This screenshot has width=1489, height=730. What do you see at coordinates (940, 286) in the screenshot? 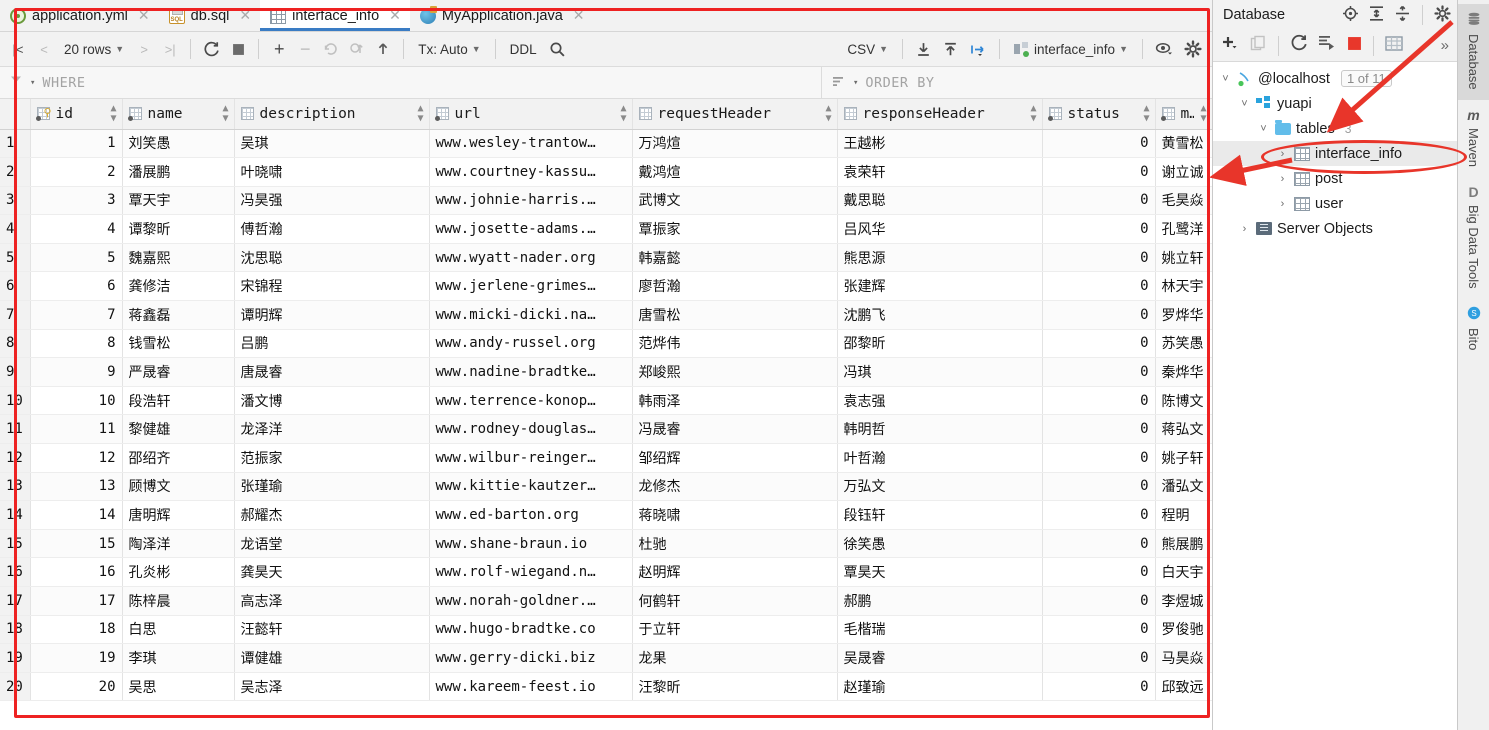
I see `cell-responseHeader: 张建辉` at bounding box center [940, 286].